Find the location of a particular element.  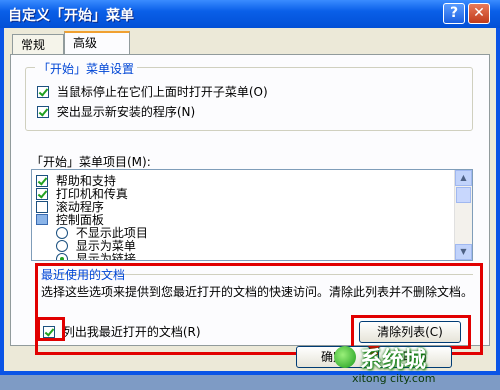

open-submenus-label: 当鼠标停止在它们上面时打开子菜单(O) is located at coordinates (162, 92).